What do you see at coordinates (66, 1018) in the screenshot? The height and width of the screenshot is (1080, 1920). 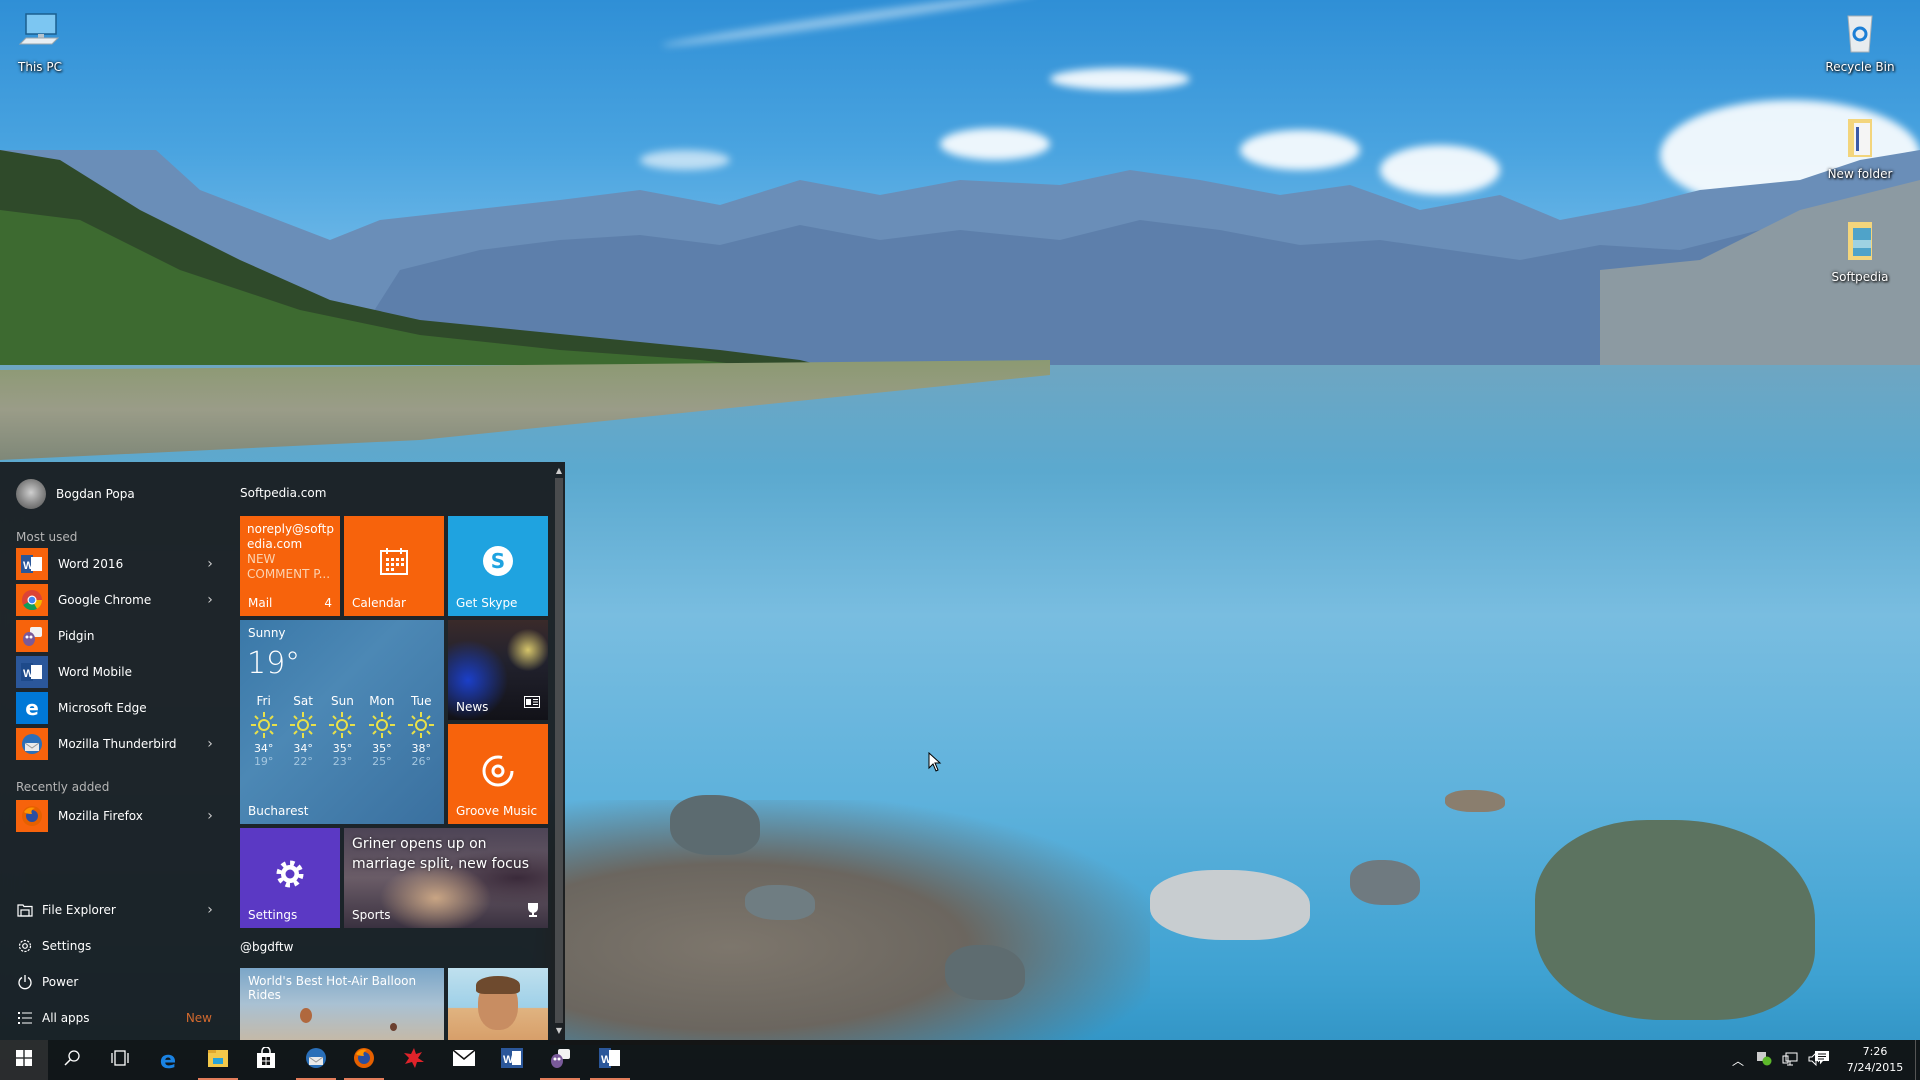 I see `all-apps-label: All apps` at bounding box center [66, 1018].